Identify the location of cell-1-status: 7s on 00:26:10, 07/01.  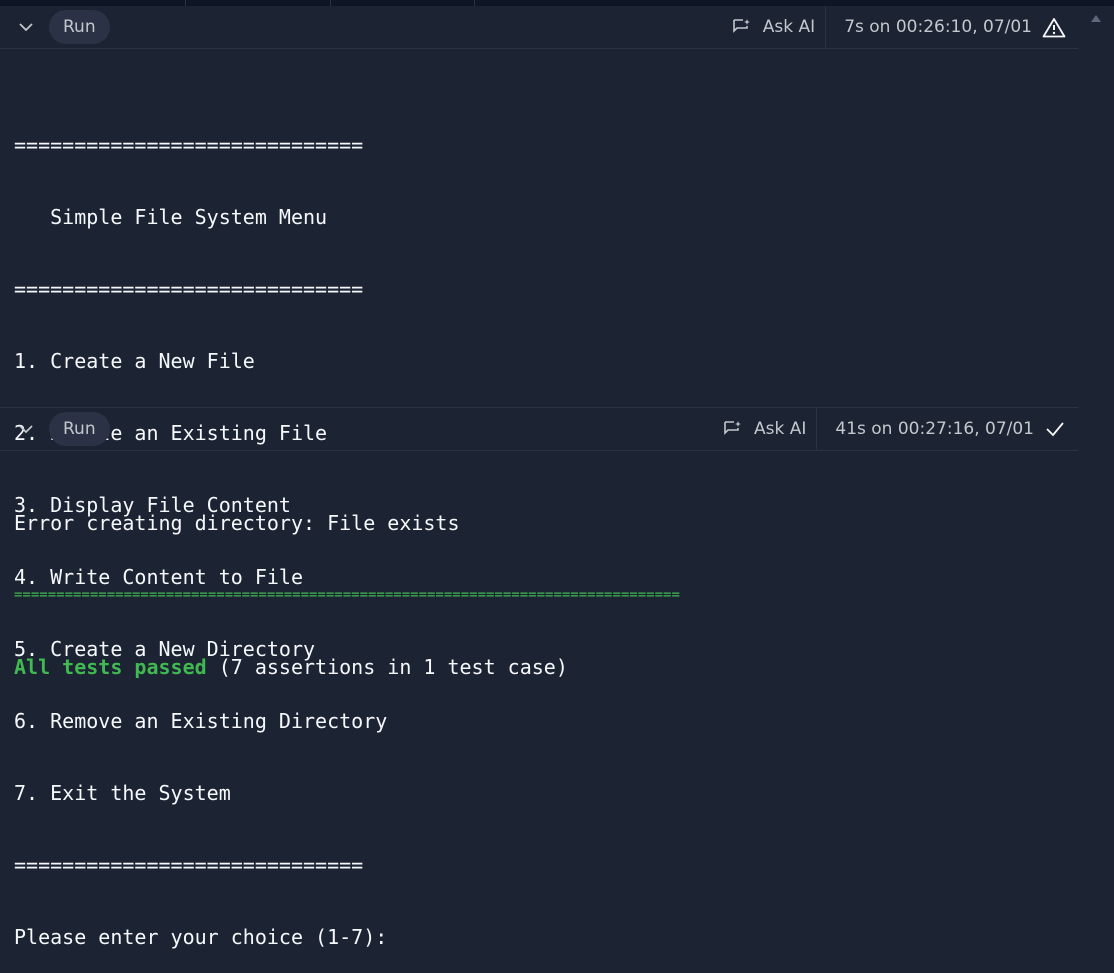
(952, 27).